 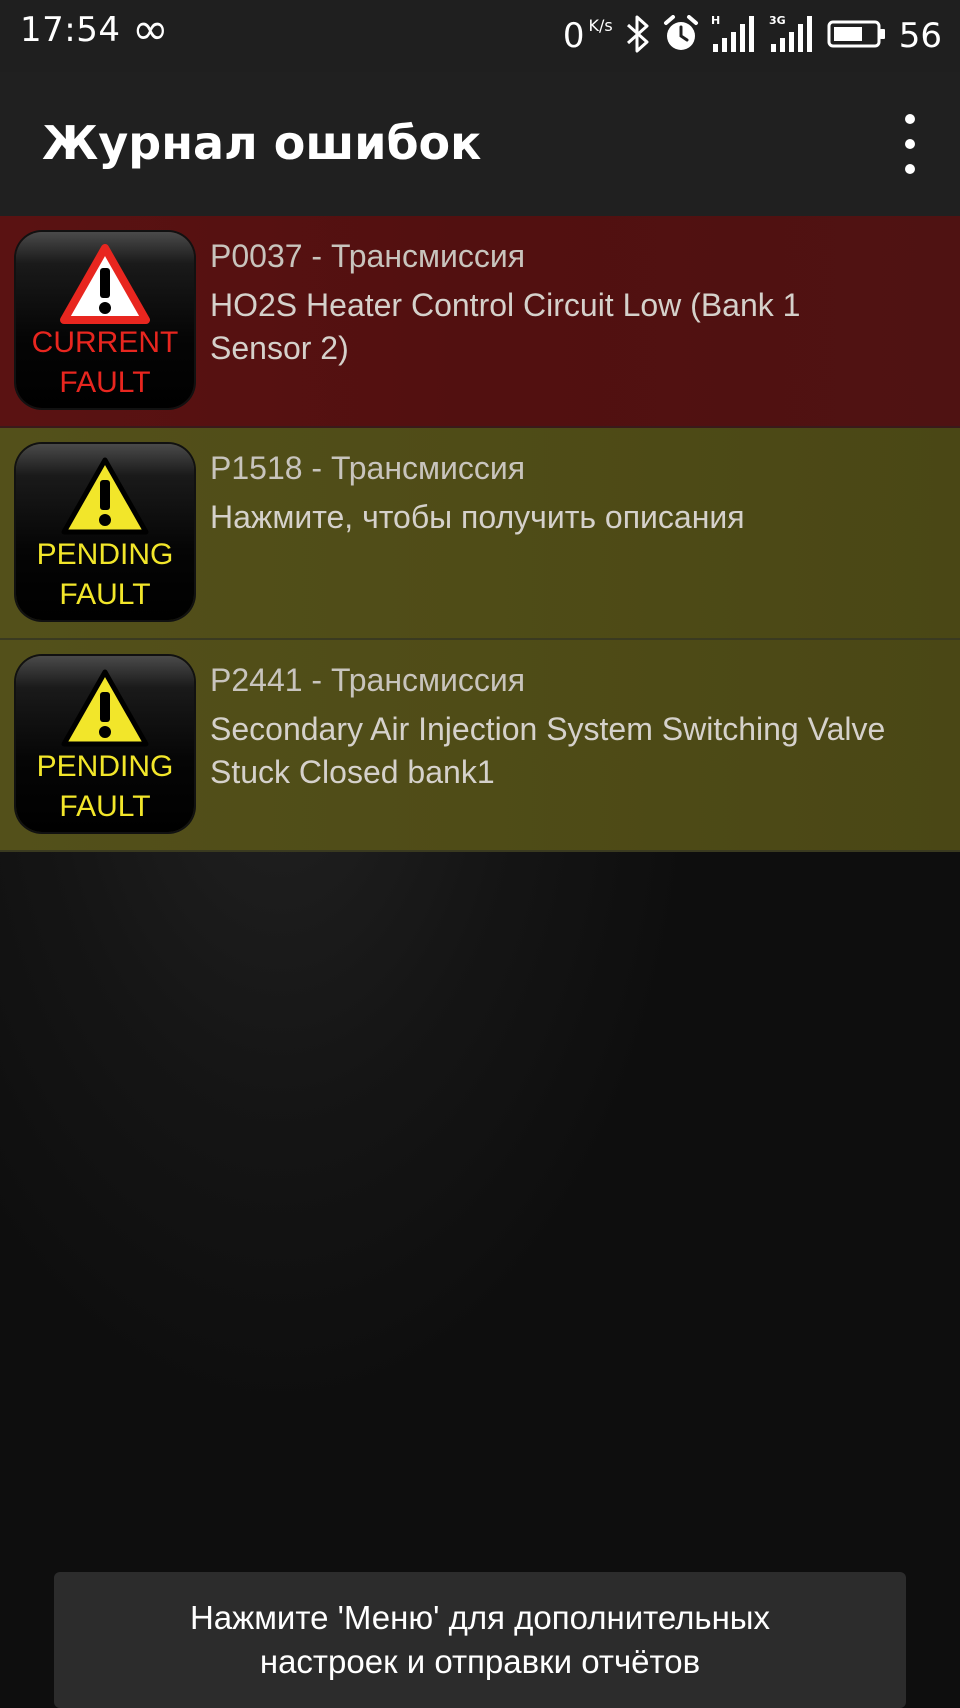 I want to click on fault-description: Нажмите, чтобы получить описания, so click(x=477, y=517).